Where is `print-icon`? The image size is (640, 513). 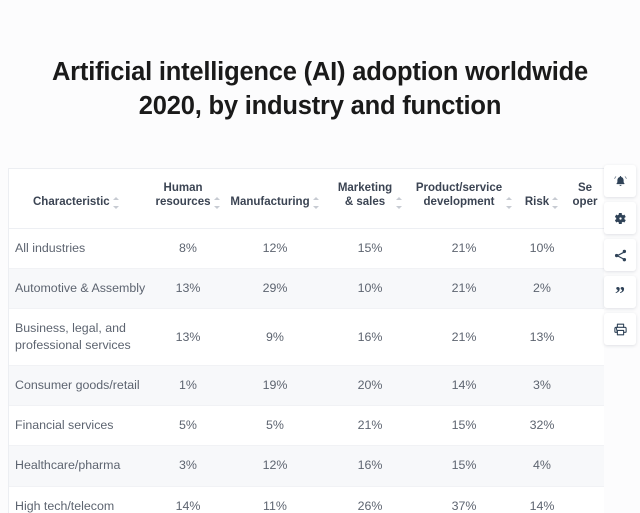
print-icon is located at coordinates (620, 329).